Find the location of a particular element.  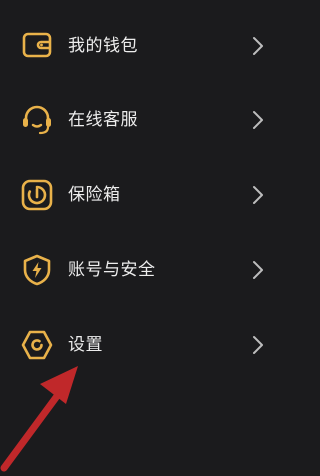

menu-item-wallet: 我的钱包 is located at coordinates (142, 46).